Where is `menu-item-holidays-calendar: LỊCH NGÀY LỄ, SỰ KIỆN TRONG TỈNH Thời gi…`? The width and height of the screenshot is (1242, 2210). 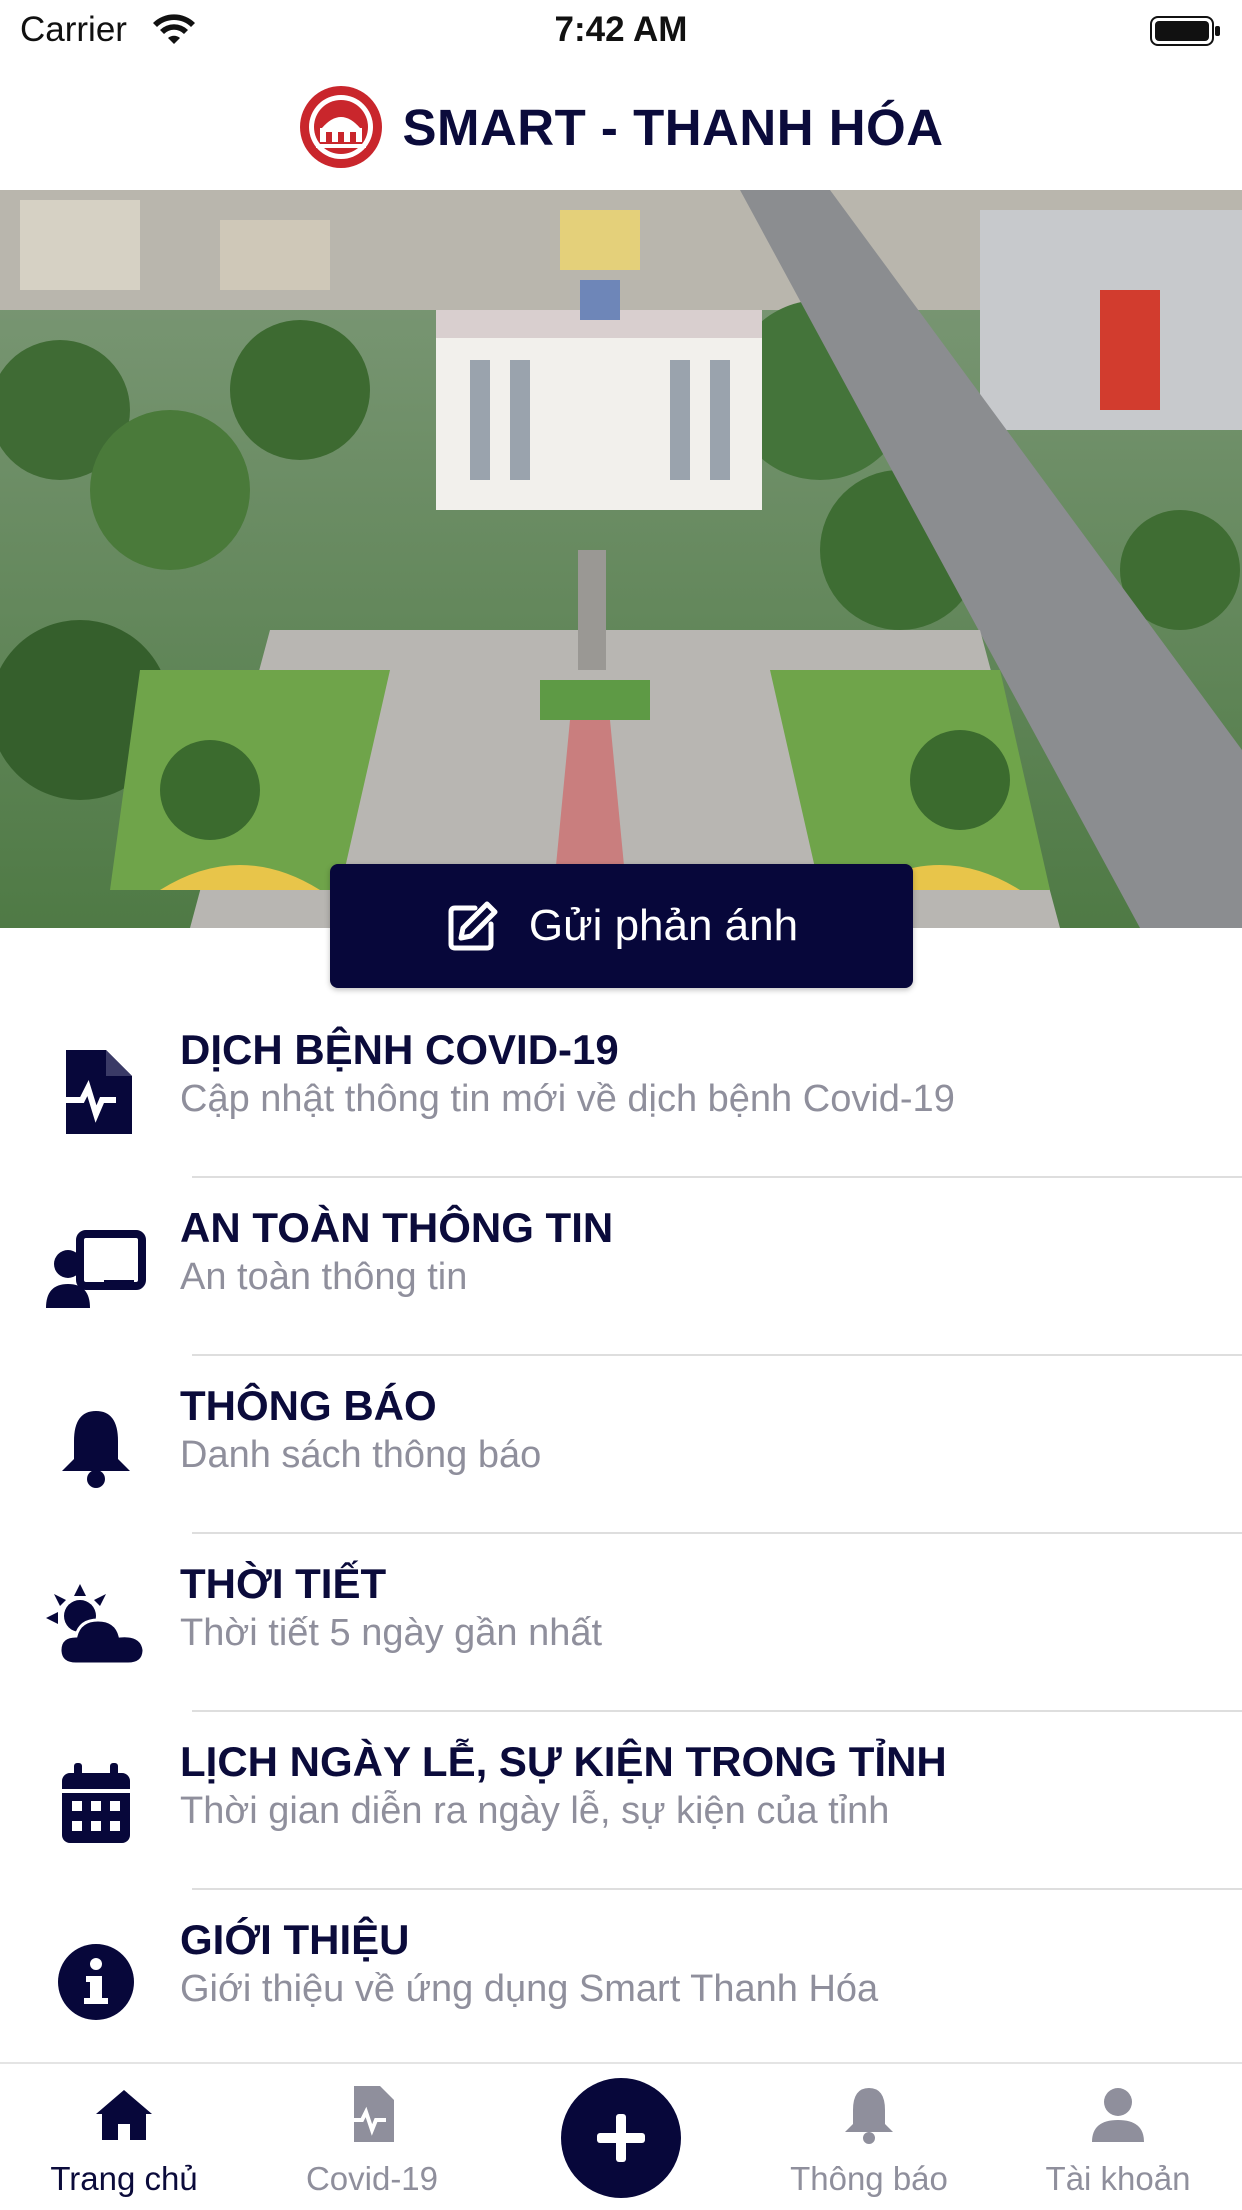
menu-item-holidays-calendar: LỊCH NGÀY LỄ, SỰ KIỆN TRONG TỈNH Thời gi… is located at coordinates (621, 1811).